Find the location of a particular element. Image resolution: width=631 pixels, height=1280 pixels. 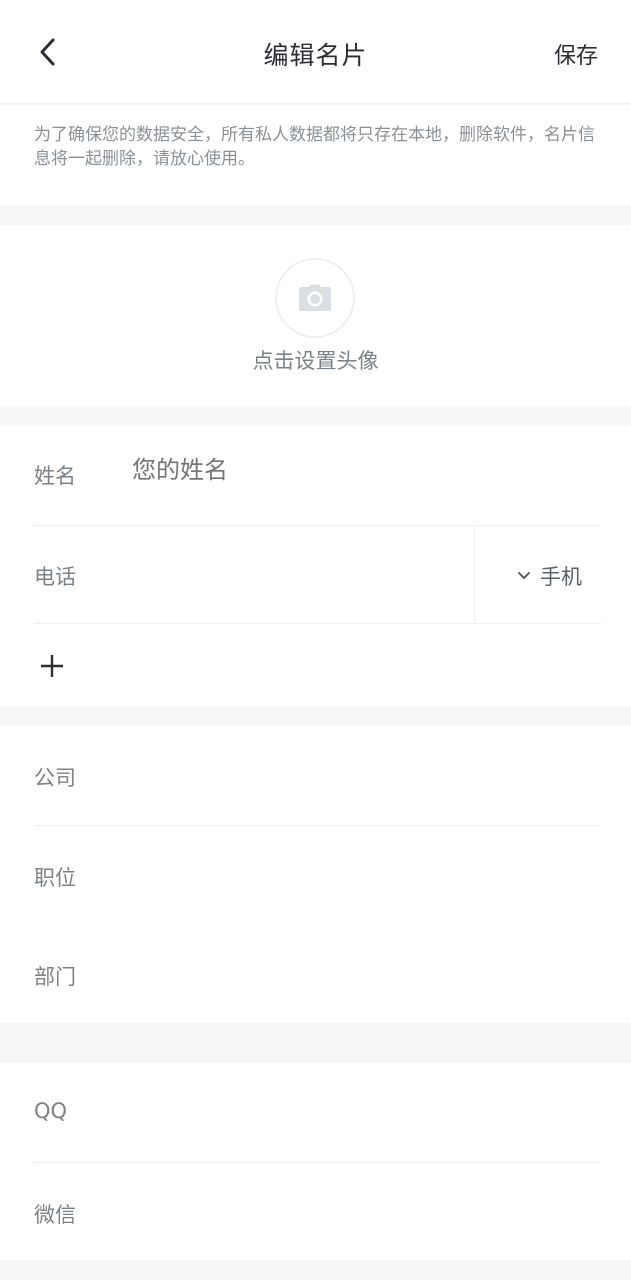

qq-label: QQ is located at coordinates (51, 1111).